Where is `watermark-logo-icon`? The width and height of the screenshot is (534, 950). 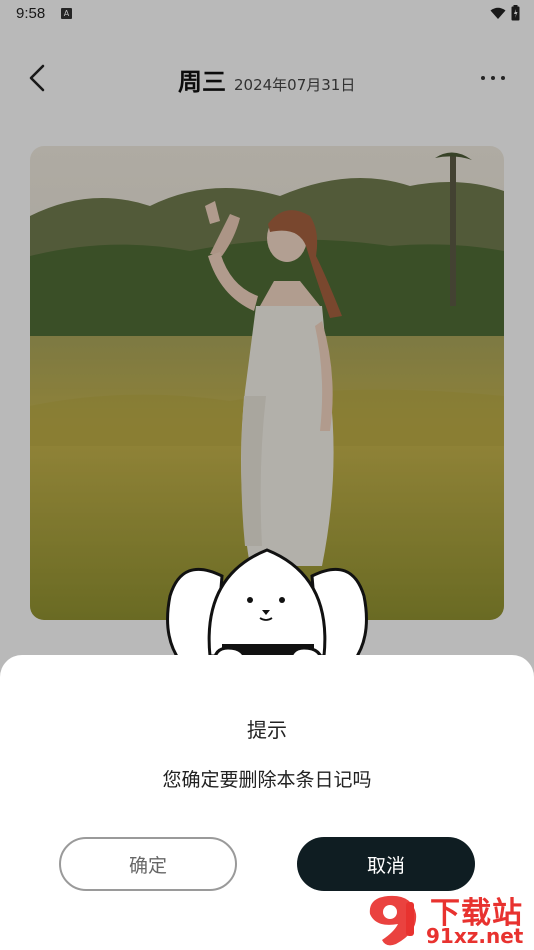 watermark-logo-icon is located at coordinates (393, 920).